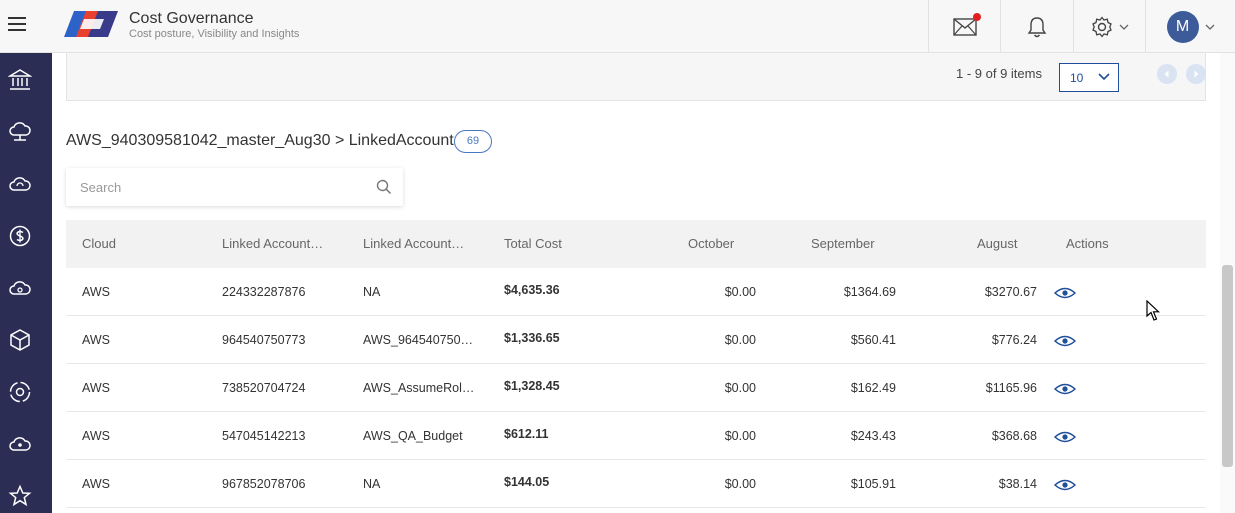 The width and height of the screenshot is (1235, 513). I want to click on prev-page-button, so click(1167, 74).